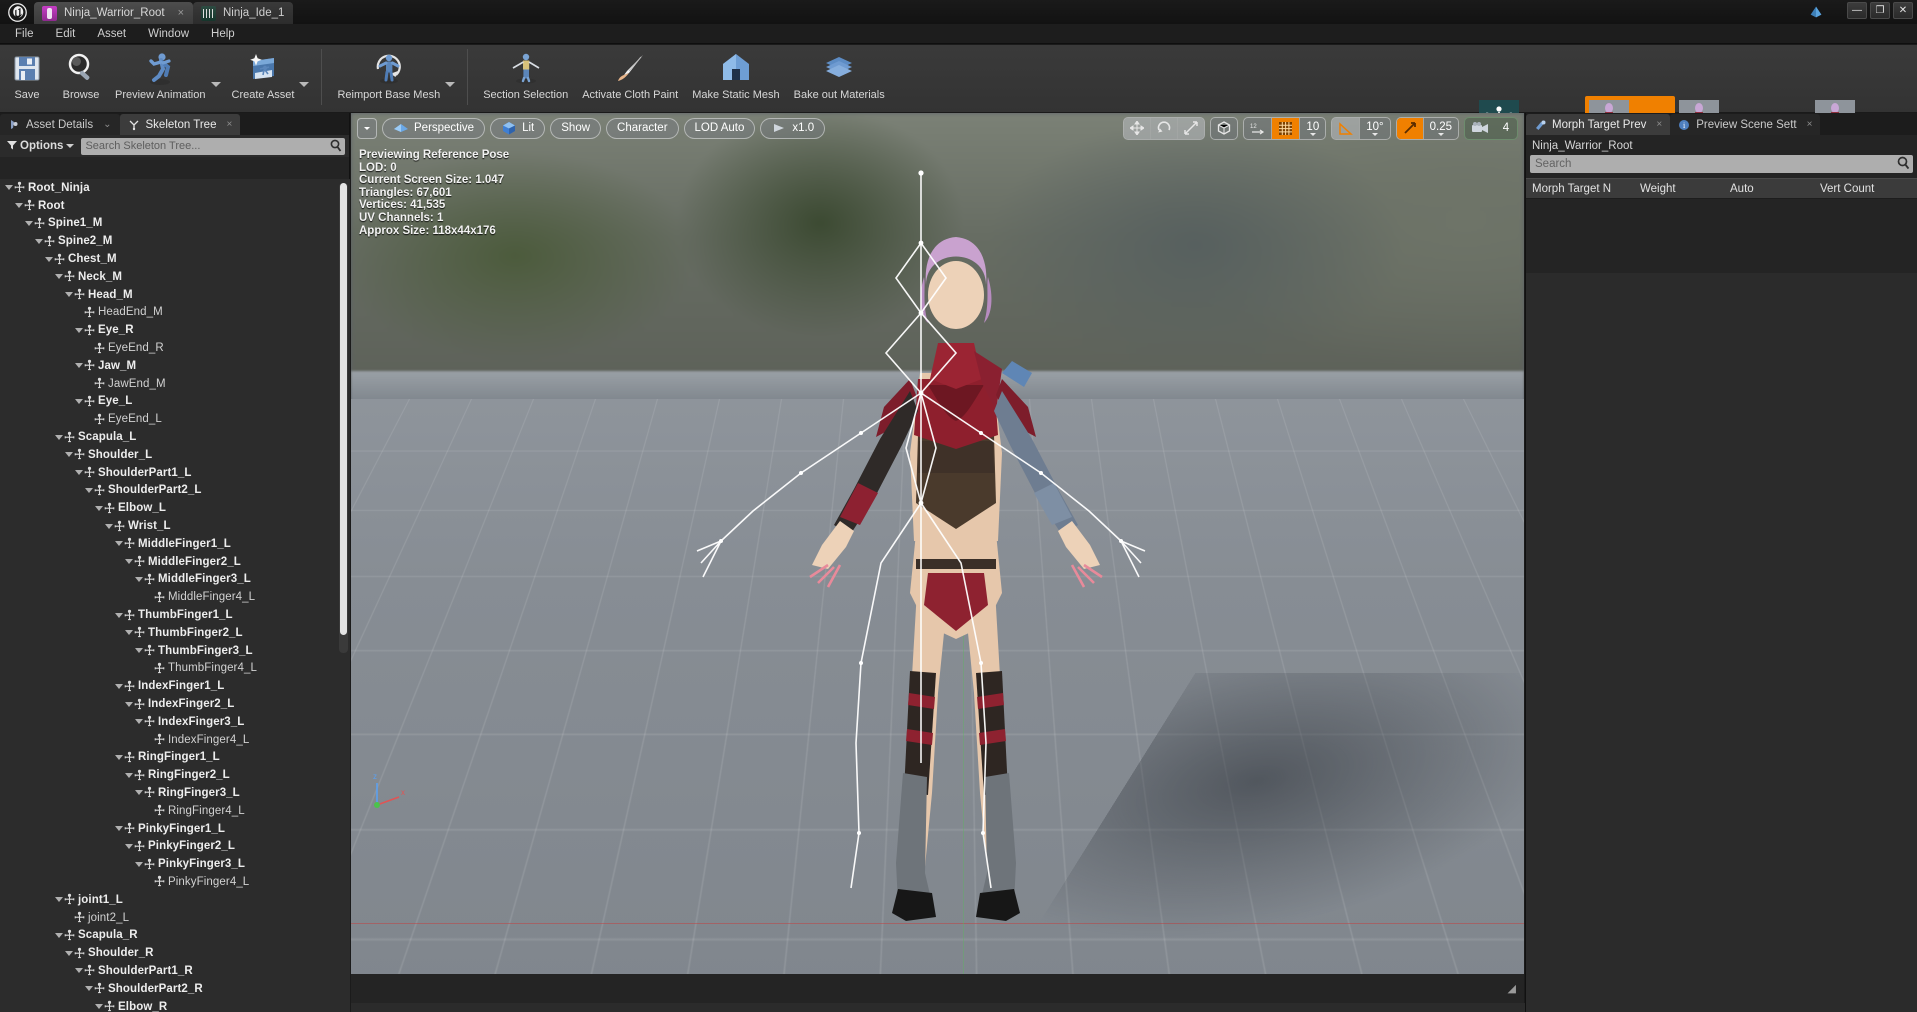 This screenshot has width=1917, height=1012. I want to click on cloud-sync-icon, so click(1816, 12).